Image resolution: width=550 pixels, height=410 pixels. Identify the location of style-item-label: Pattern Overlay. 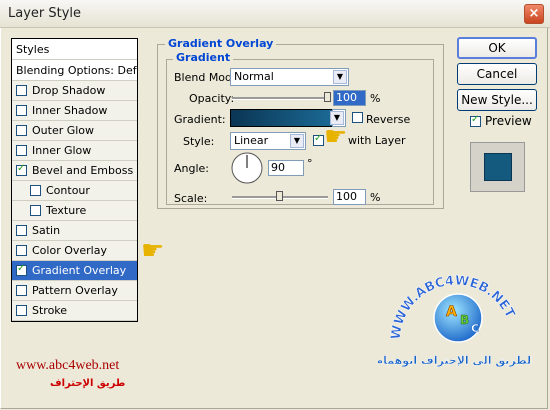
(75, 290).